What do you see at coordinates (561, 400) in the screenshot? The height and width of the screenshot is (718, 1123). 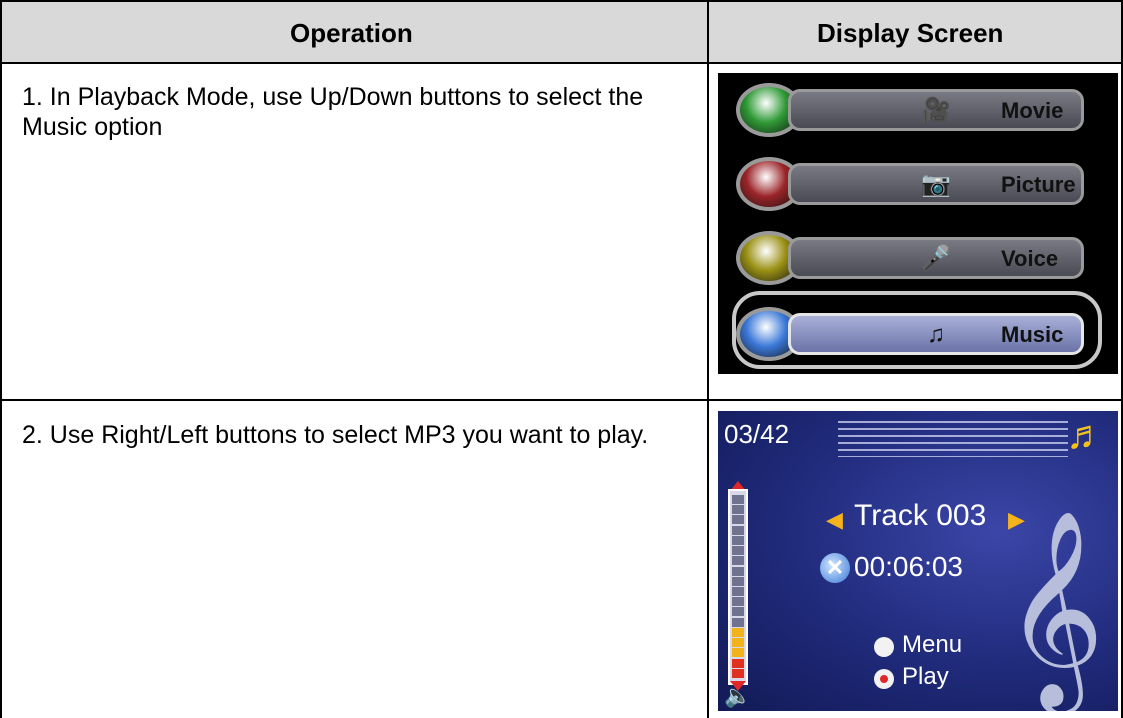 I see `table-border-row` at bounding box center [561, 400].